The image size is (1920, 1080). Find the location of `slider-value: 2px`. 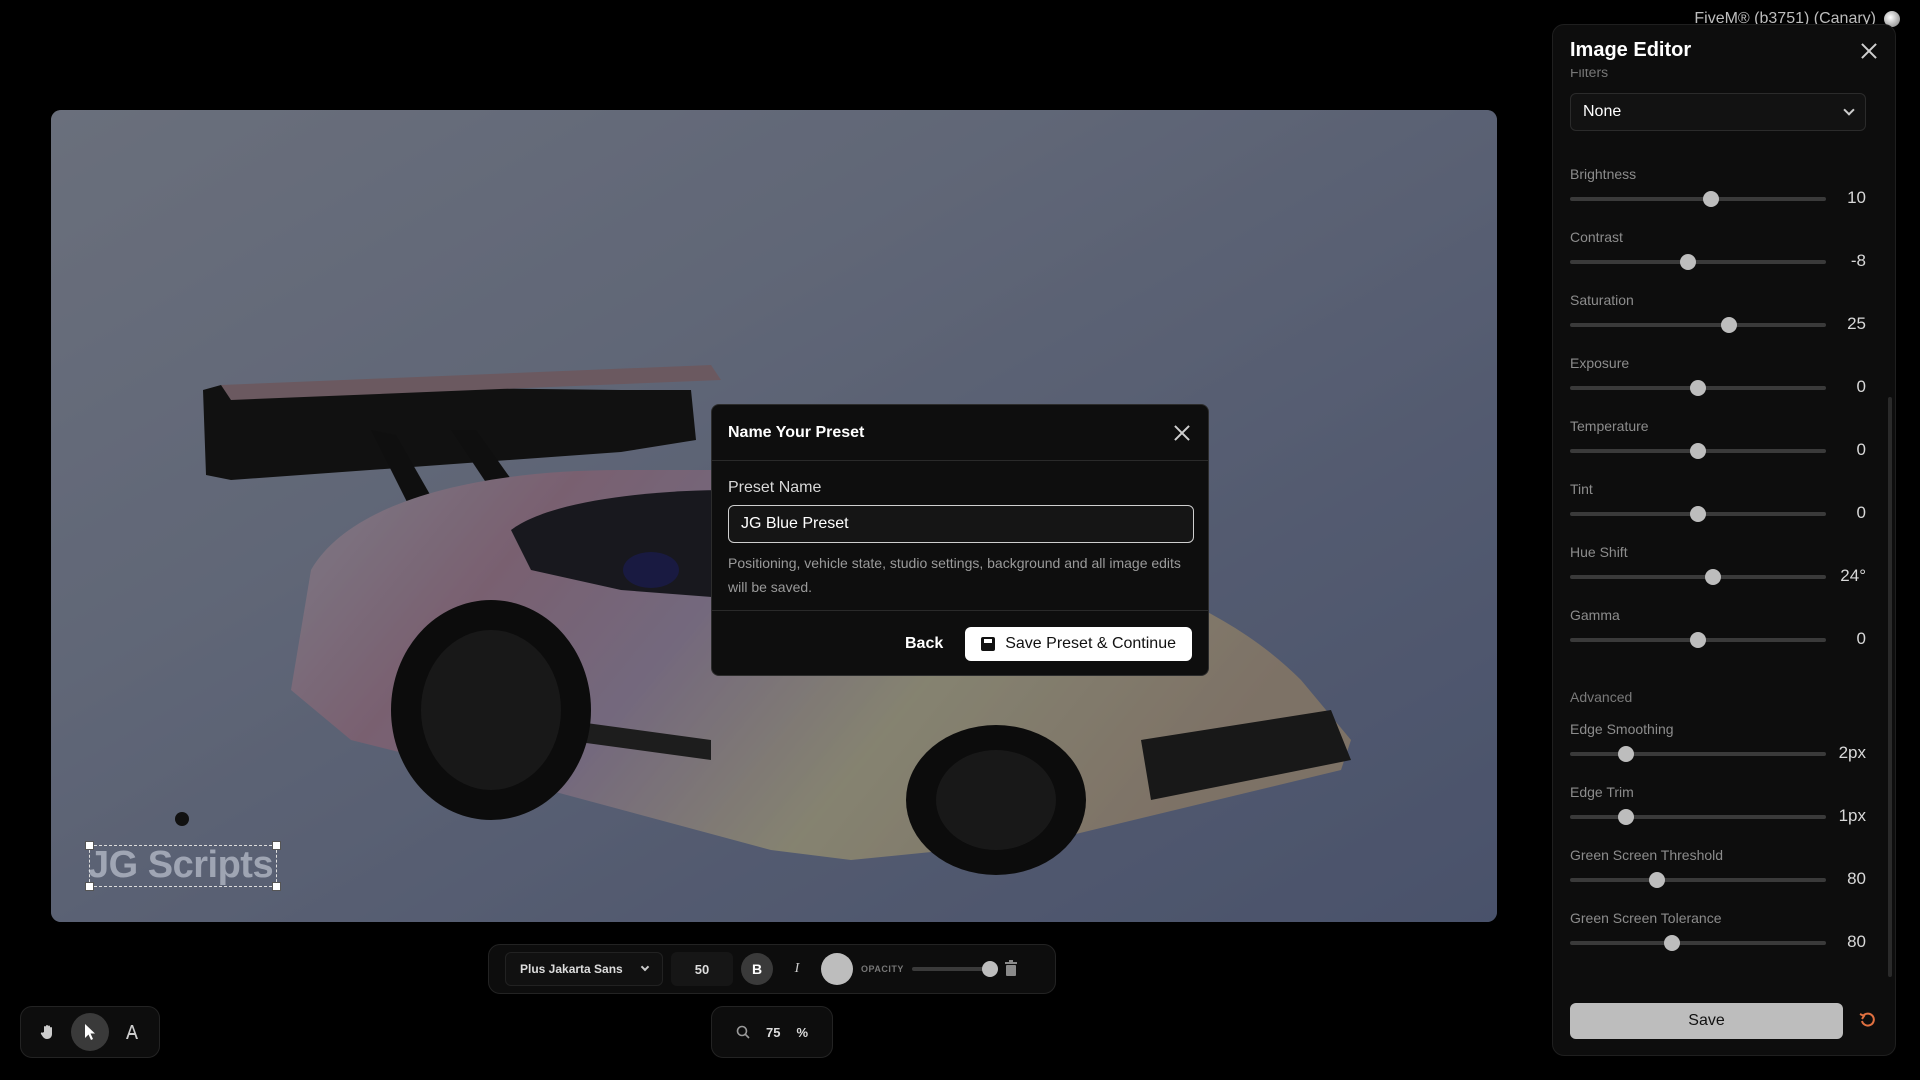

slider-value: 2px is located at coordinates (1852, 752).